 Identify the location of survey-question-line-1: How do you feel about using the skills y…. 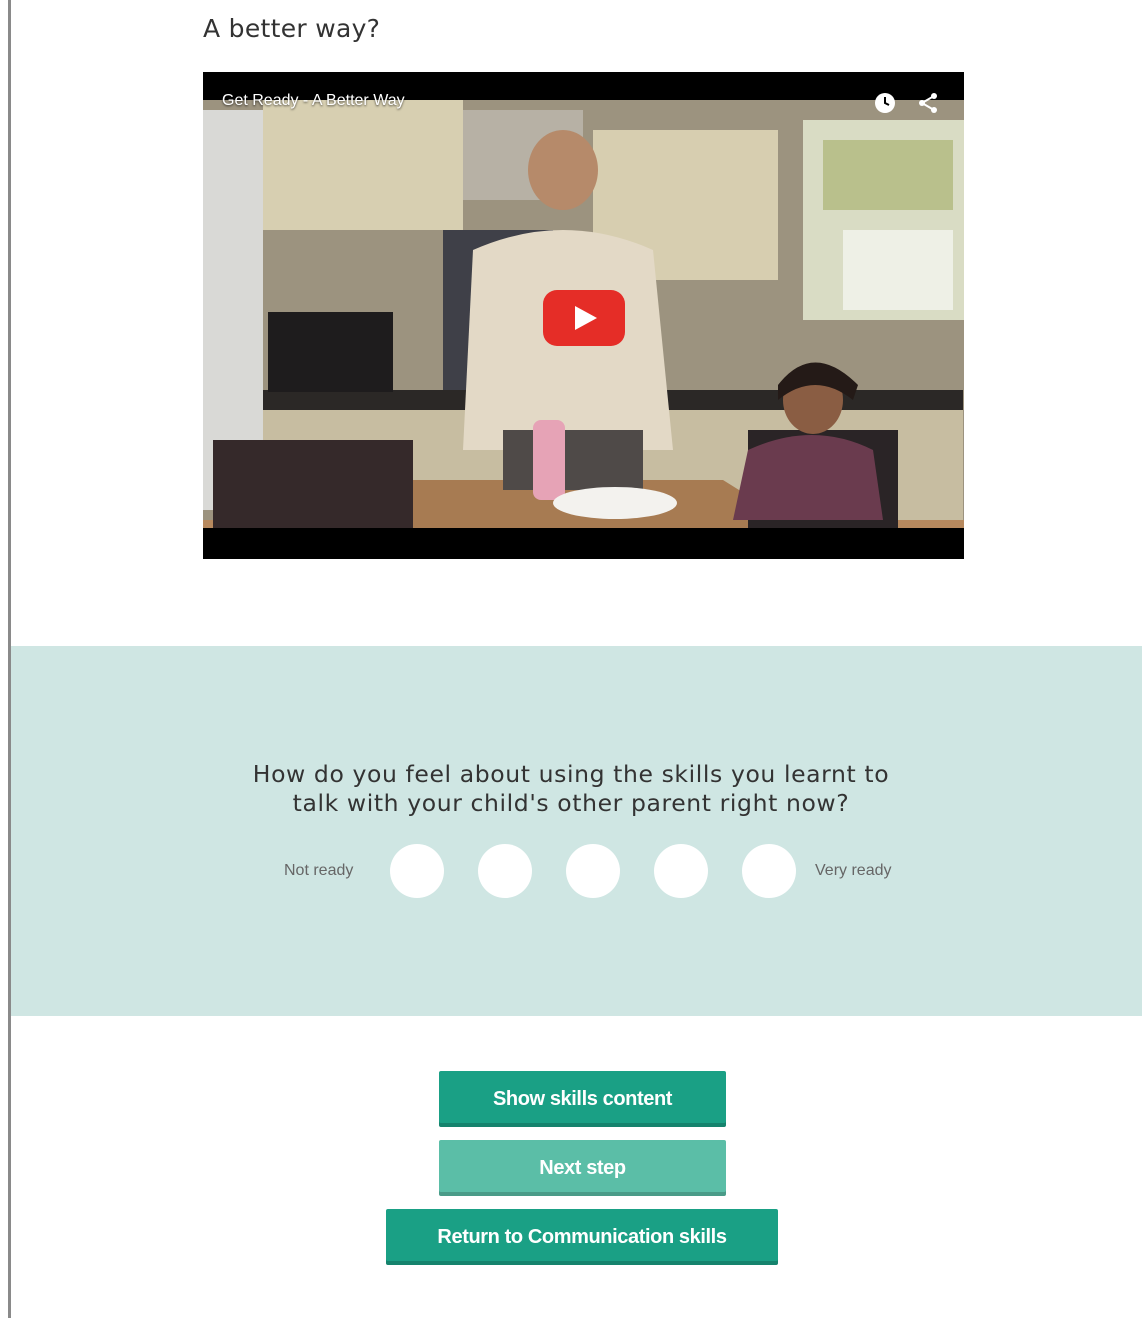
(571, 774).